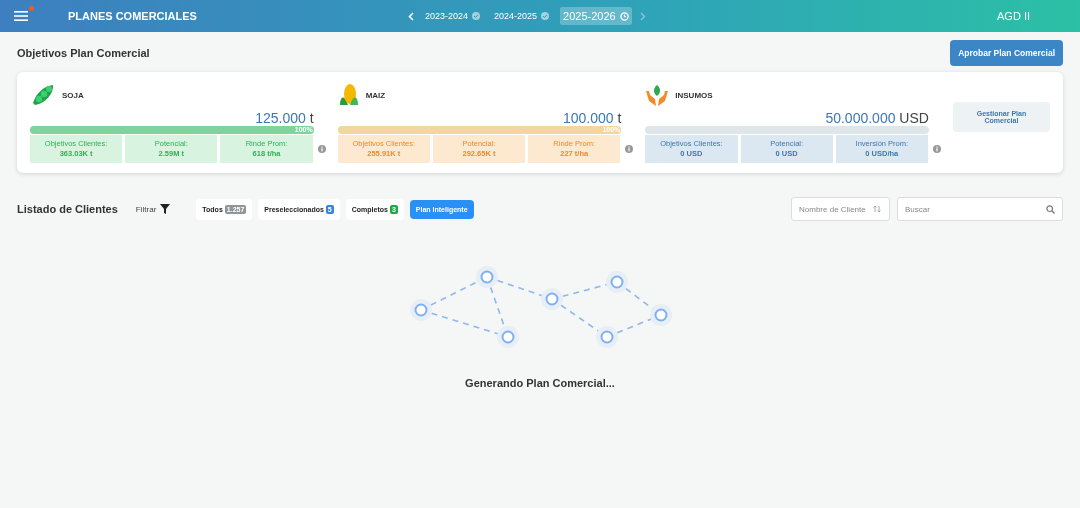 This screenshot has height=508, width=1080. I want to click on filter-button: Filtrar, so click(153, 209).